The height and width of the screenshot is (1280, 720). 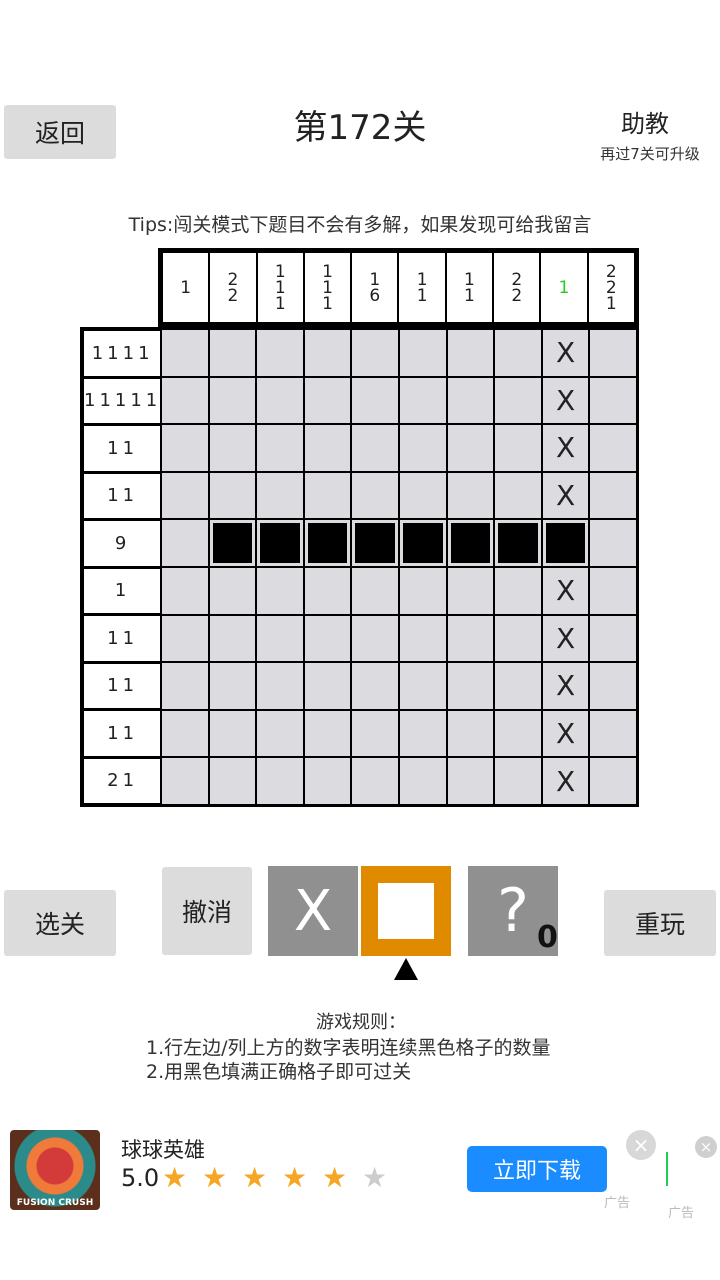 I want to click on ad-dismiss-icon: ×, so click(x=706, y=1147).